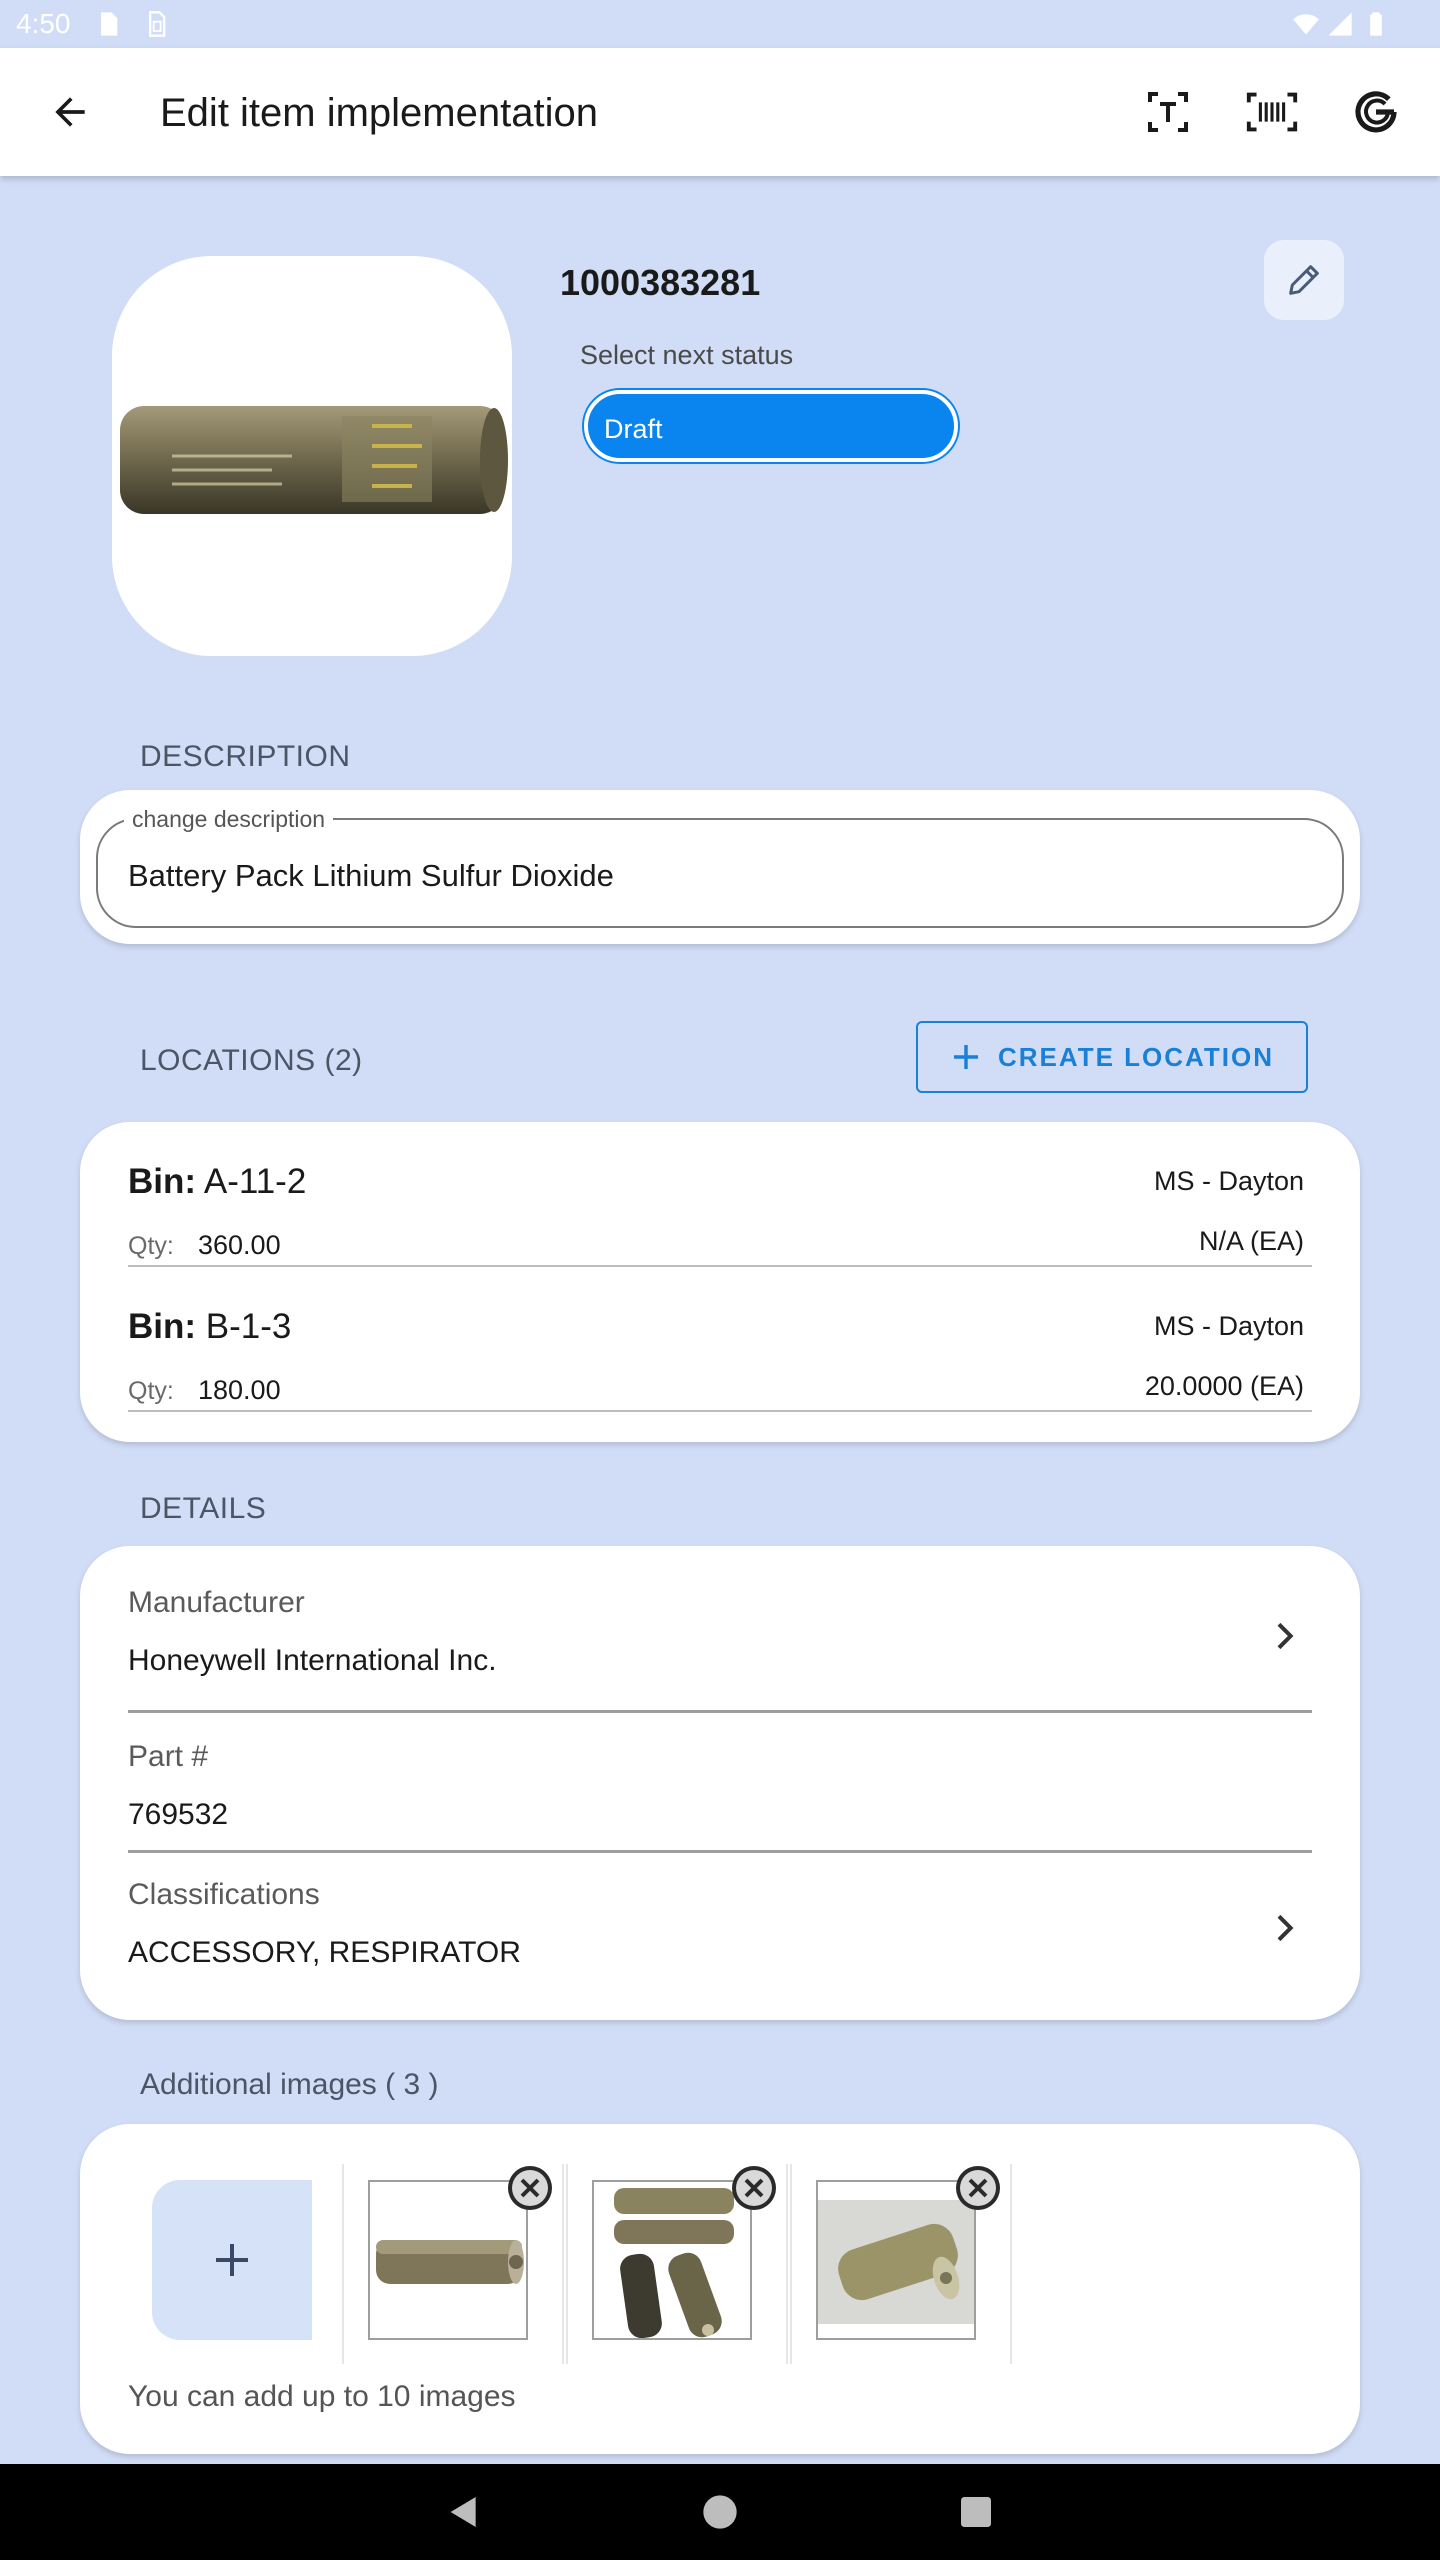 Image resolution: width=1440 pixels, height=2560 pixels. I want to click on product-image, so click(312, 456).